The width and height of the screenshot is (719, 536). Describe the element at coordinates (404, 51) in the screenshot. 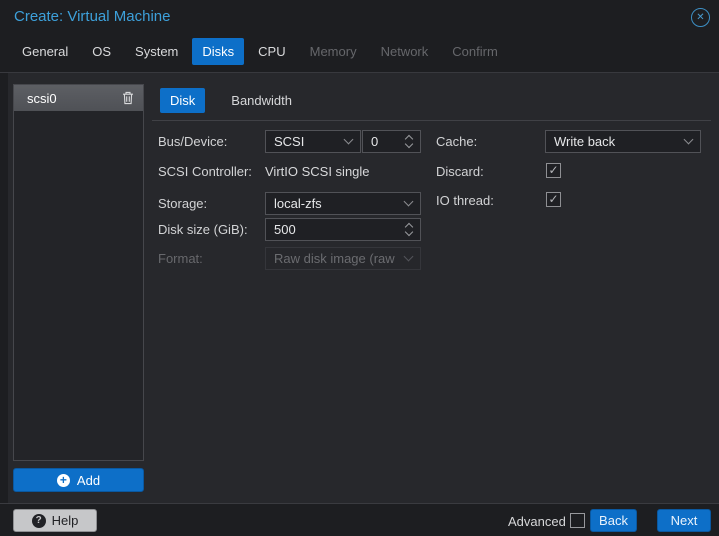

I see `tab-network: Network` at that location.